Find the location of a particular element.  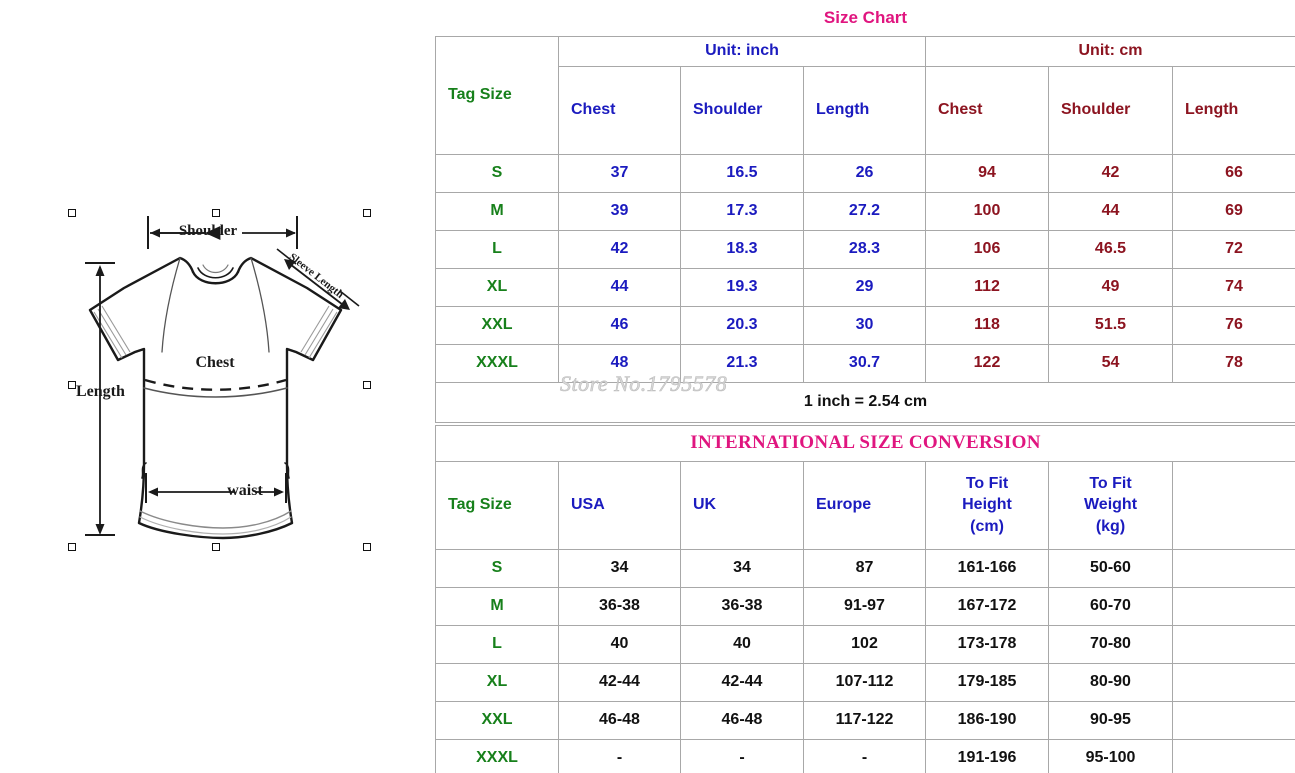

table-row: XL 44 19.3 29 112 49 74 is located at coordinates (865, 287).